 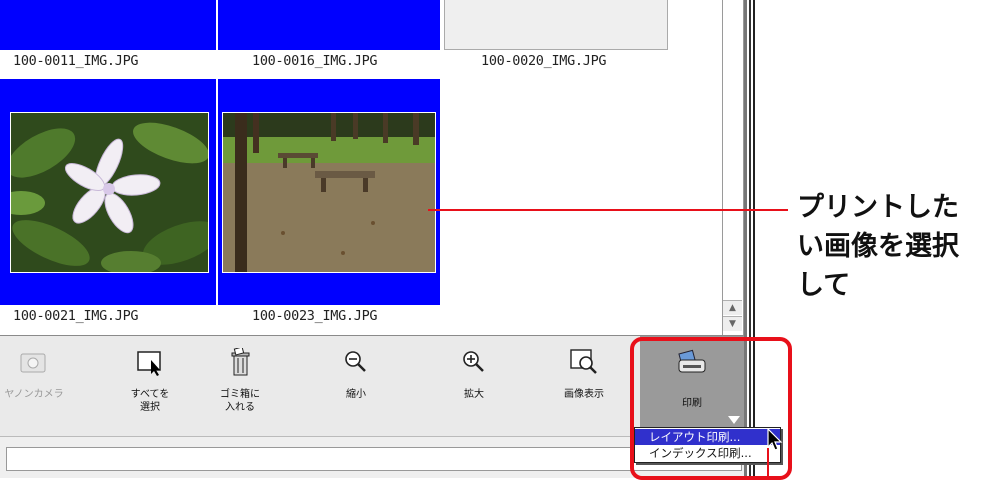 I want to click on arrow-down-icon: ▼, so click(x=732, y=324).